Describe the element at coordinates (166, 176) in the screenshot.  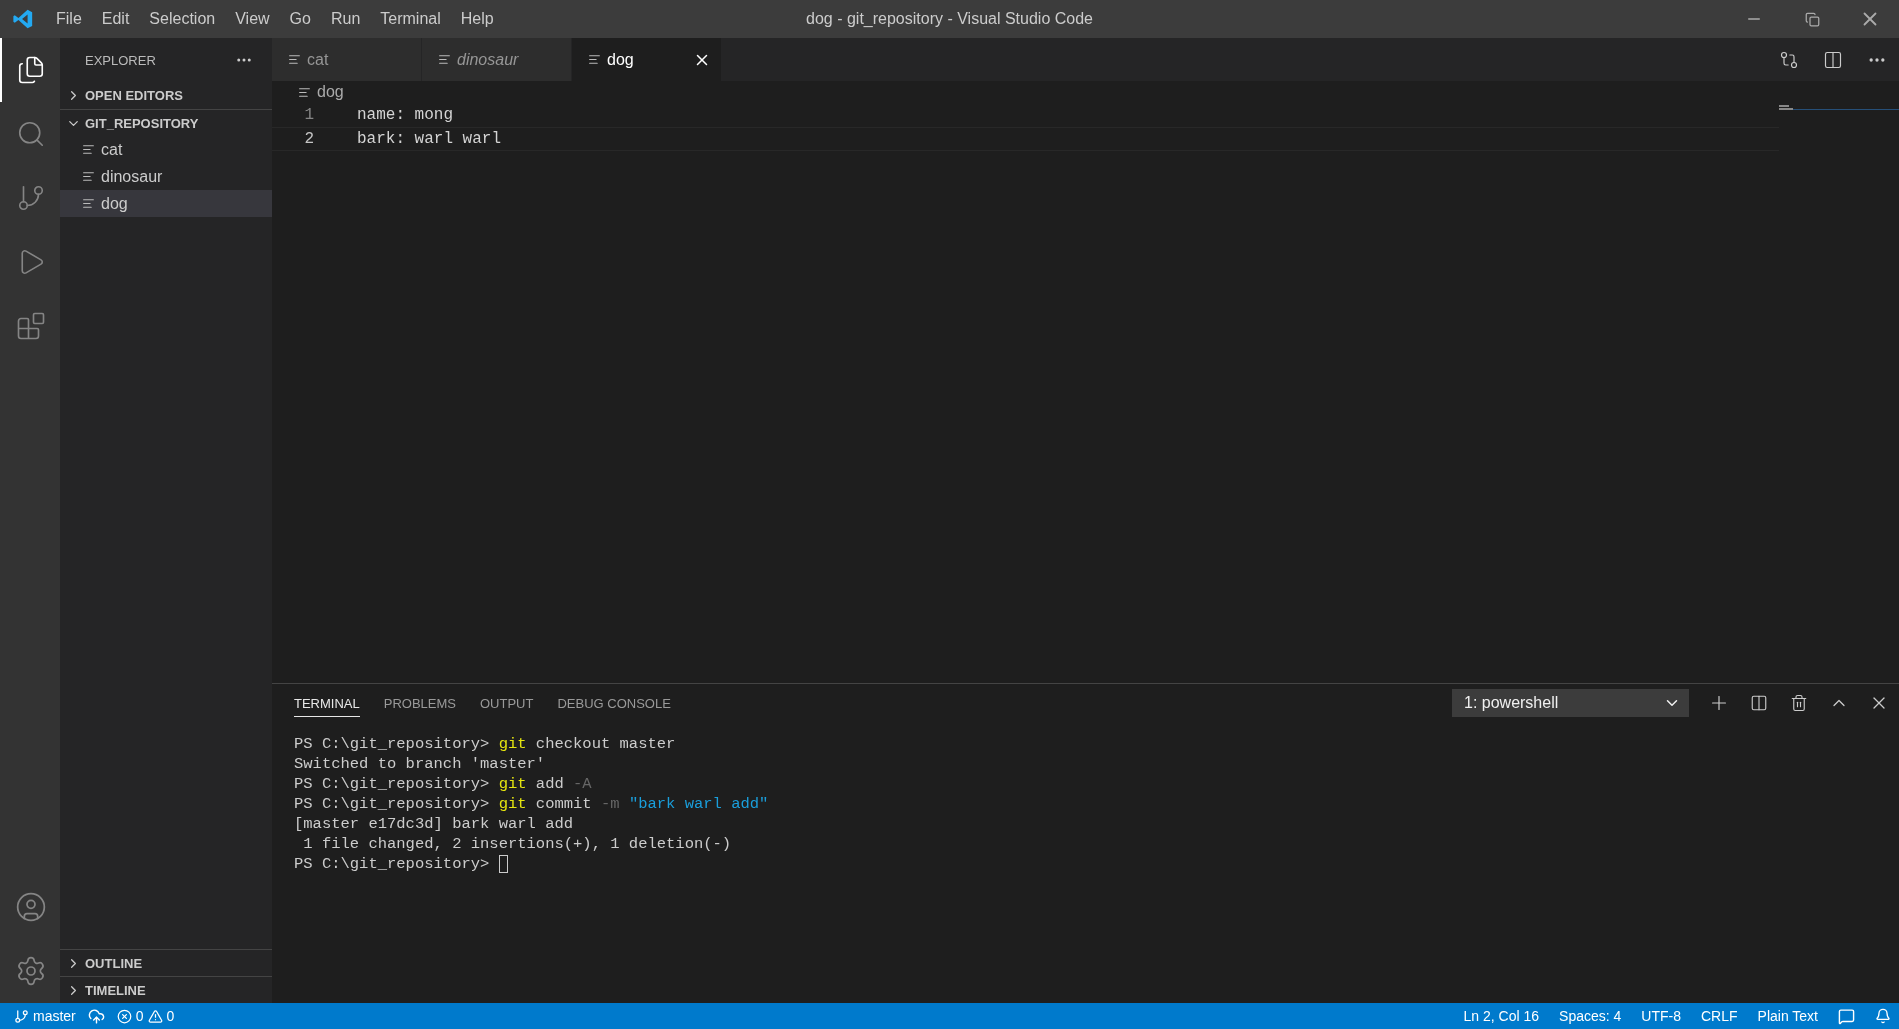
I see `tree-item: dinosaur` at that location.